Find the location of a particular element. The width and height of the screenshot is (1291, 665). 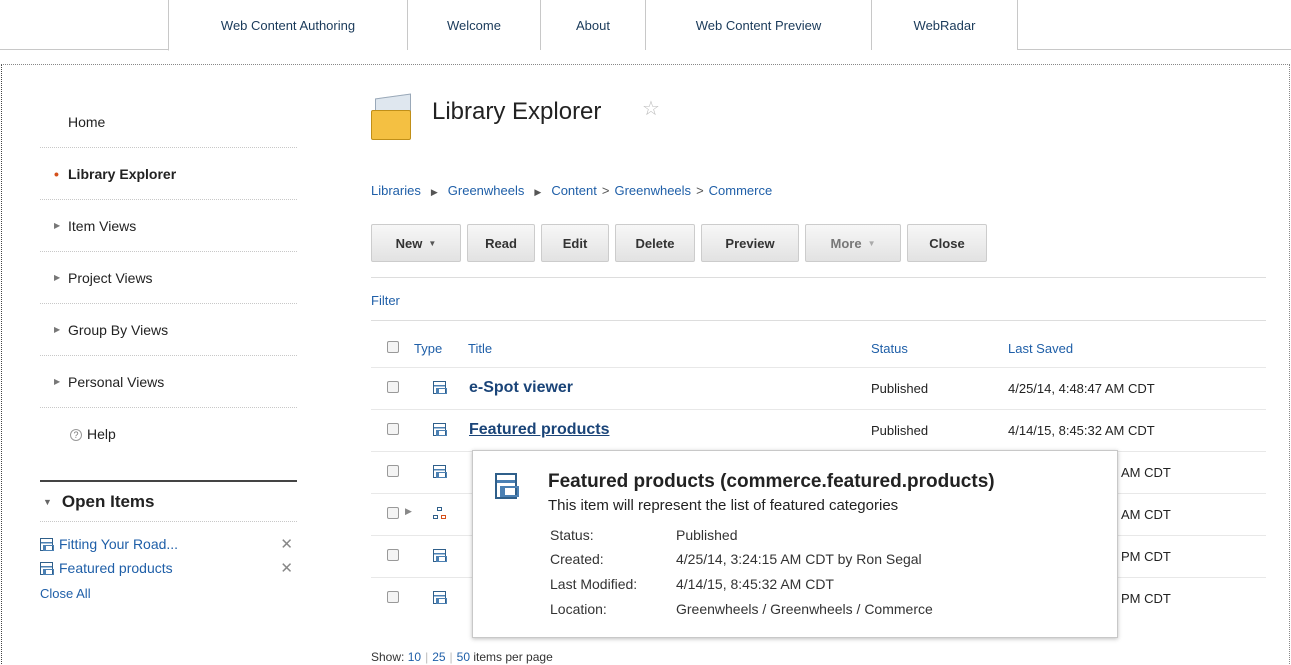

open-item: Featured products ✕ is located at coordinates (168, 568).